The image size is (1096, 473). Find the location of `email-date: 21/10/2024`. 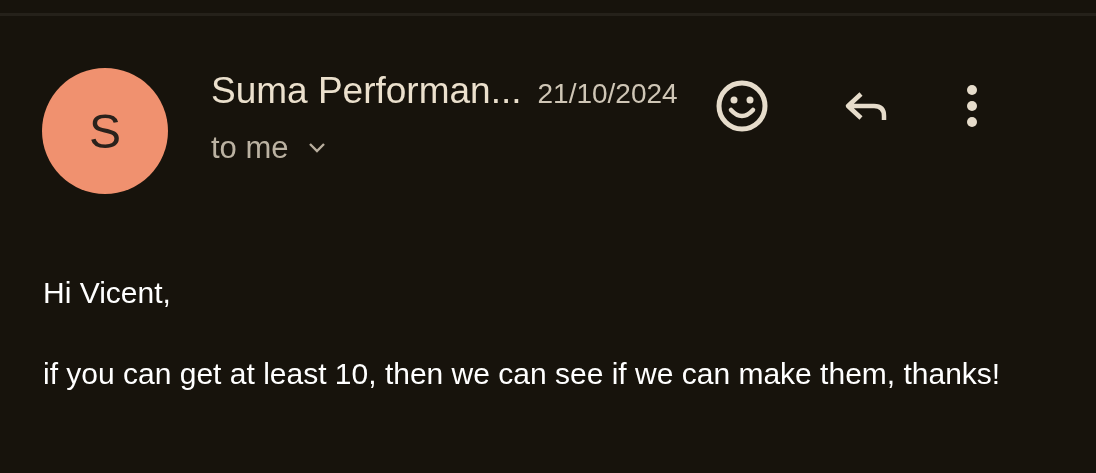

email-date: 21/10/2024 is located at coordinates (607, 94).